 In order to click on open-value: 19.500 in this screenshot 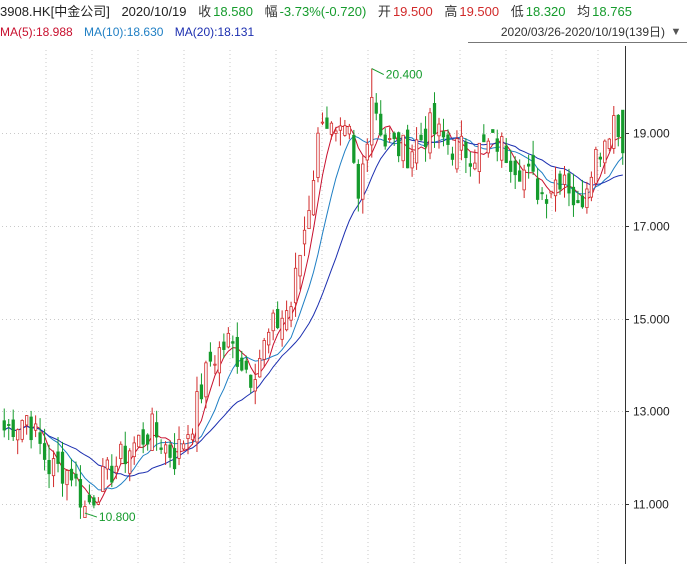, I will do `click(412, 11)`.